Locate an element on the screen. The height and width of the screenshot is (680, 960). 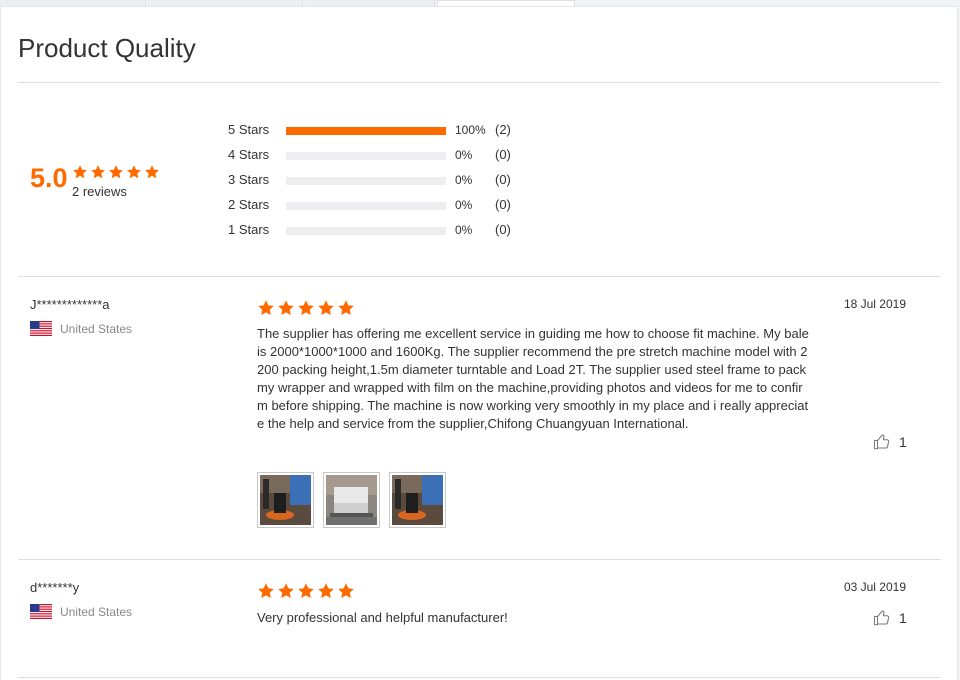
average-stars is located at coordinates (116, 172).